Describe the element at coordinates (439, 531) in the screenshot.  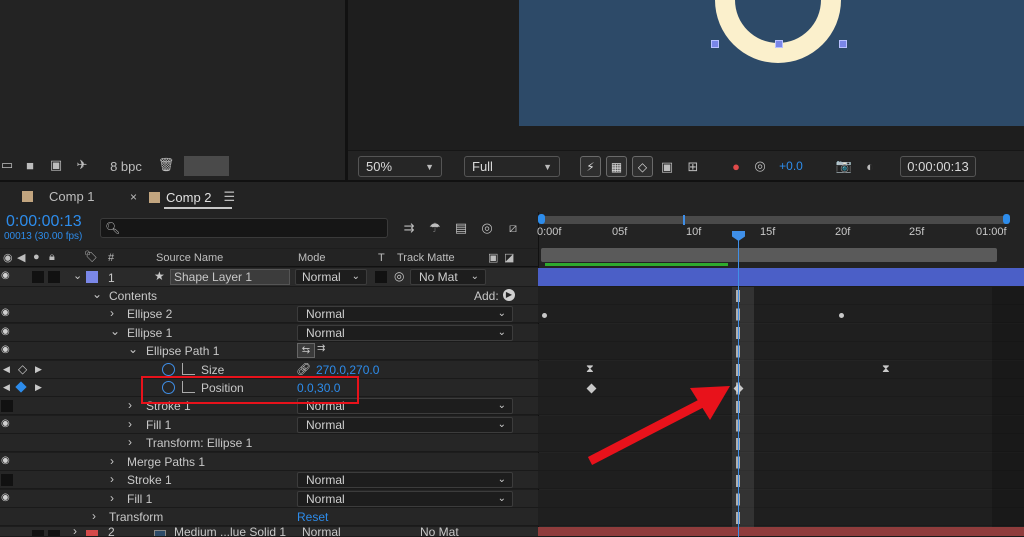
I see `track-matte-value: No Mat` at that location.